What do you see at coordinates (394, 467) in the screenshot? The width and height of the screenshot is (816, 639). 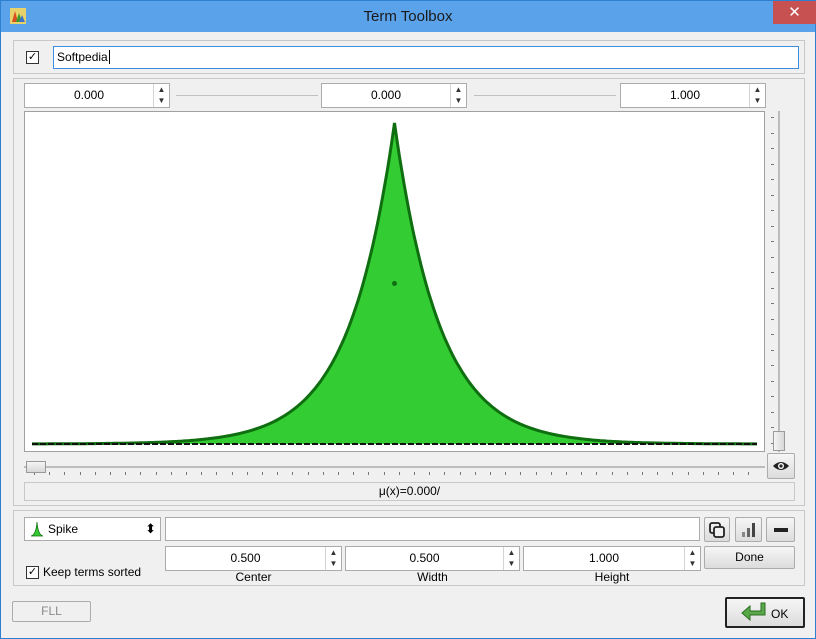 I see `horizontal-slider` at bounding box center [394, 467].